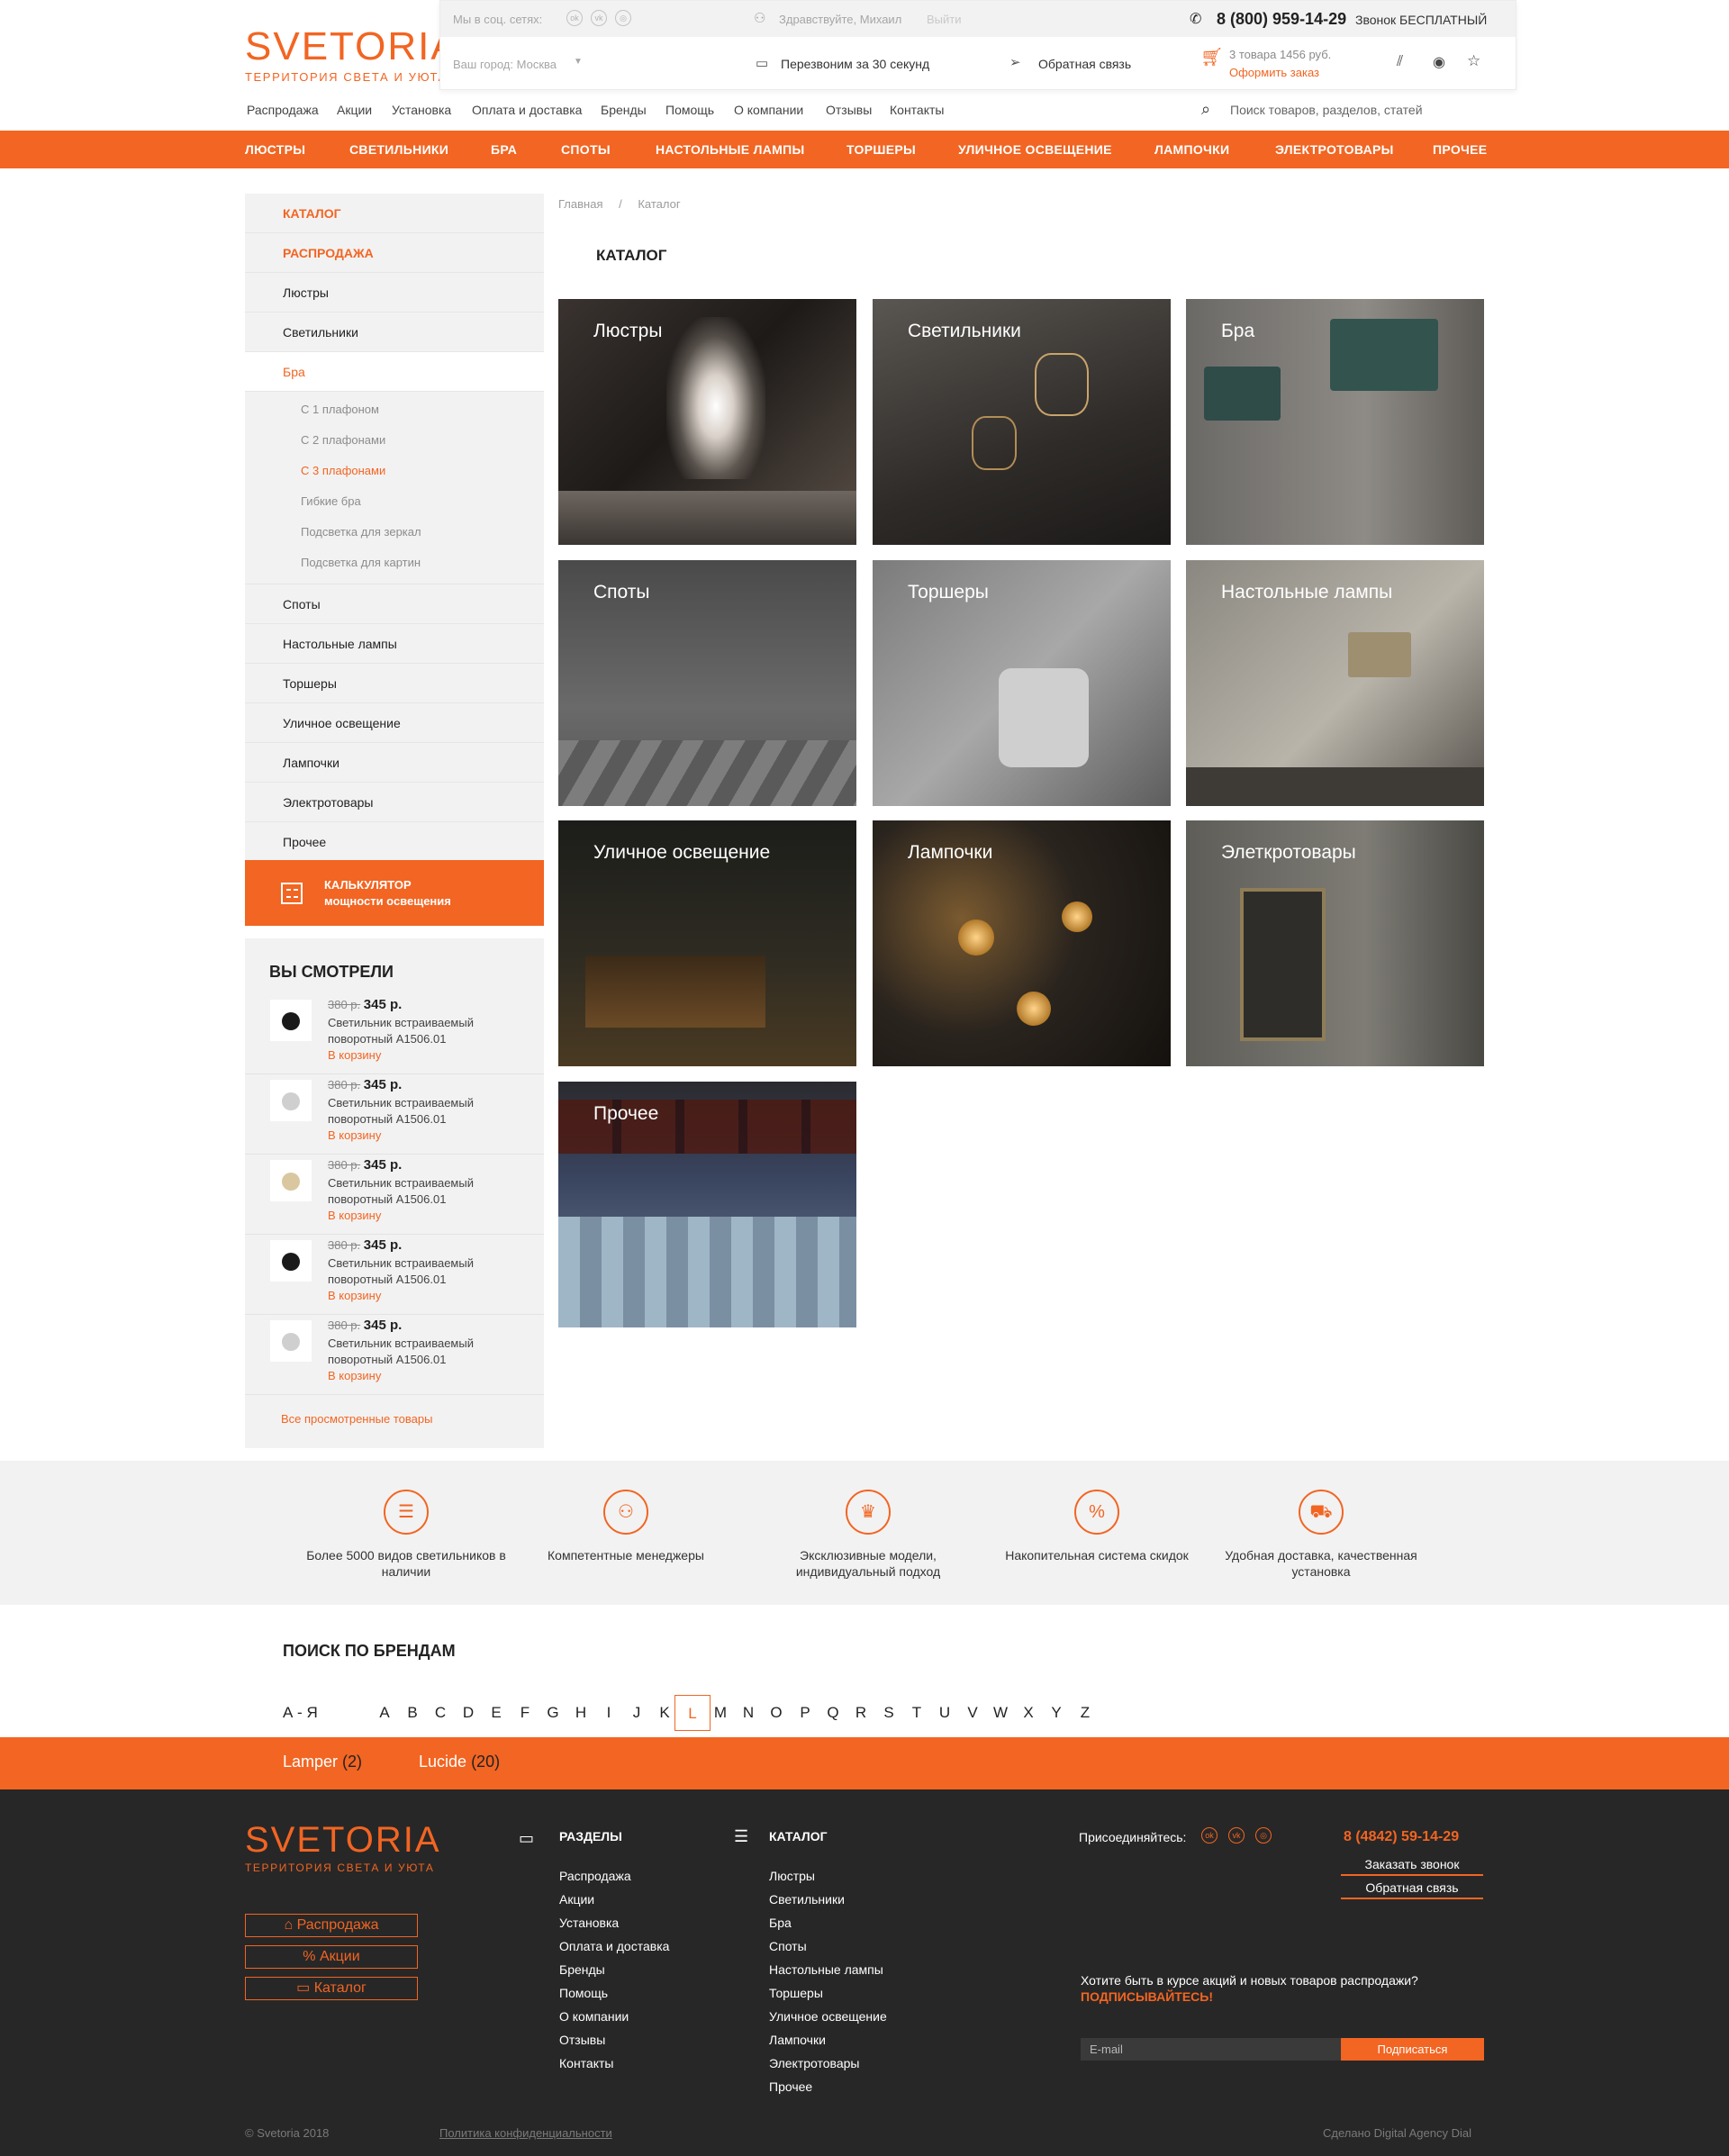  What do you see at coordinates (945, 19) in the screenshot?
I see `logout-link: Выйти` at bounding box center [945, 19].